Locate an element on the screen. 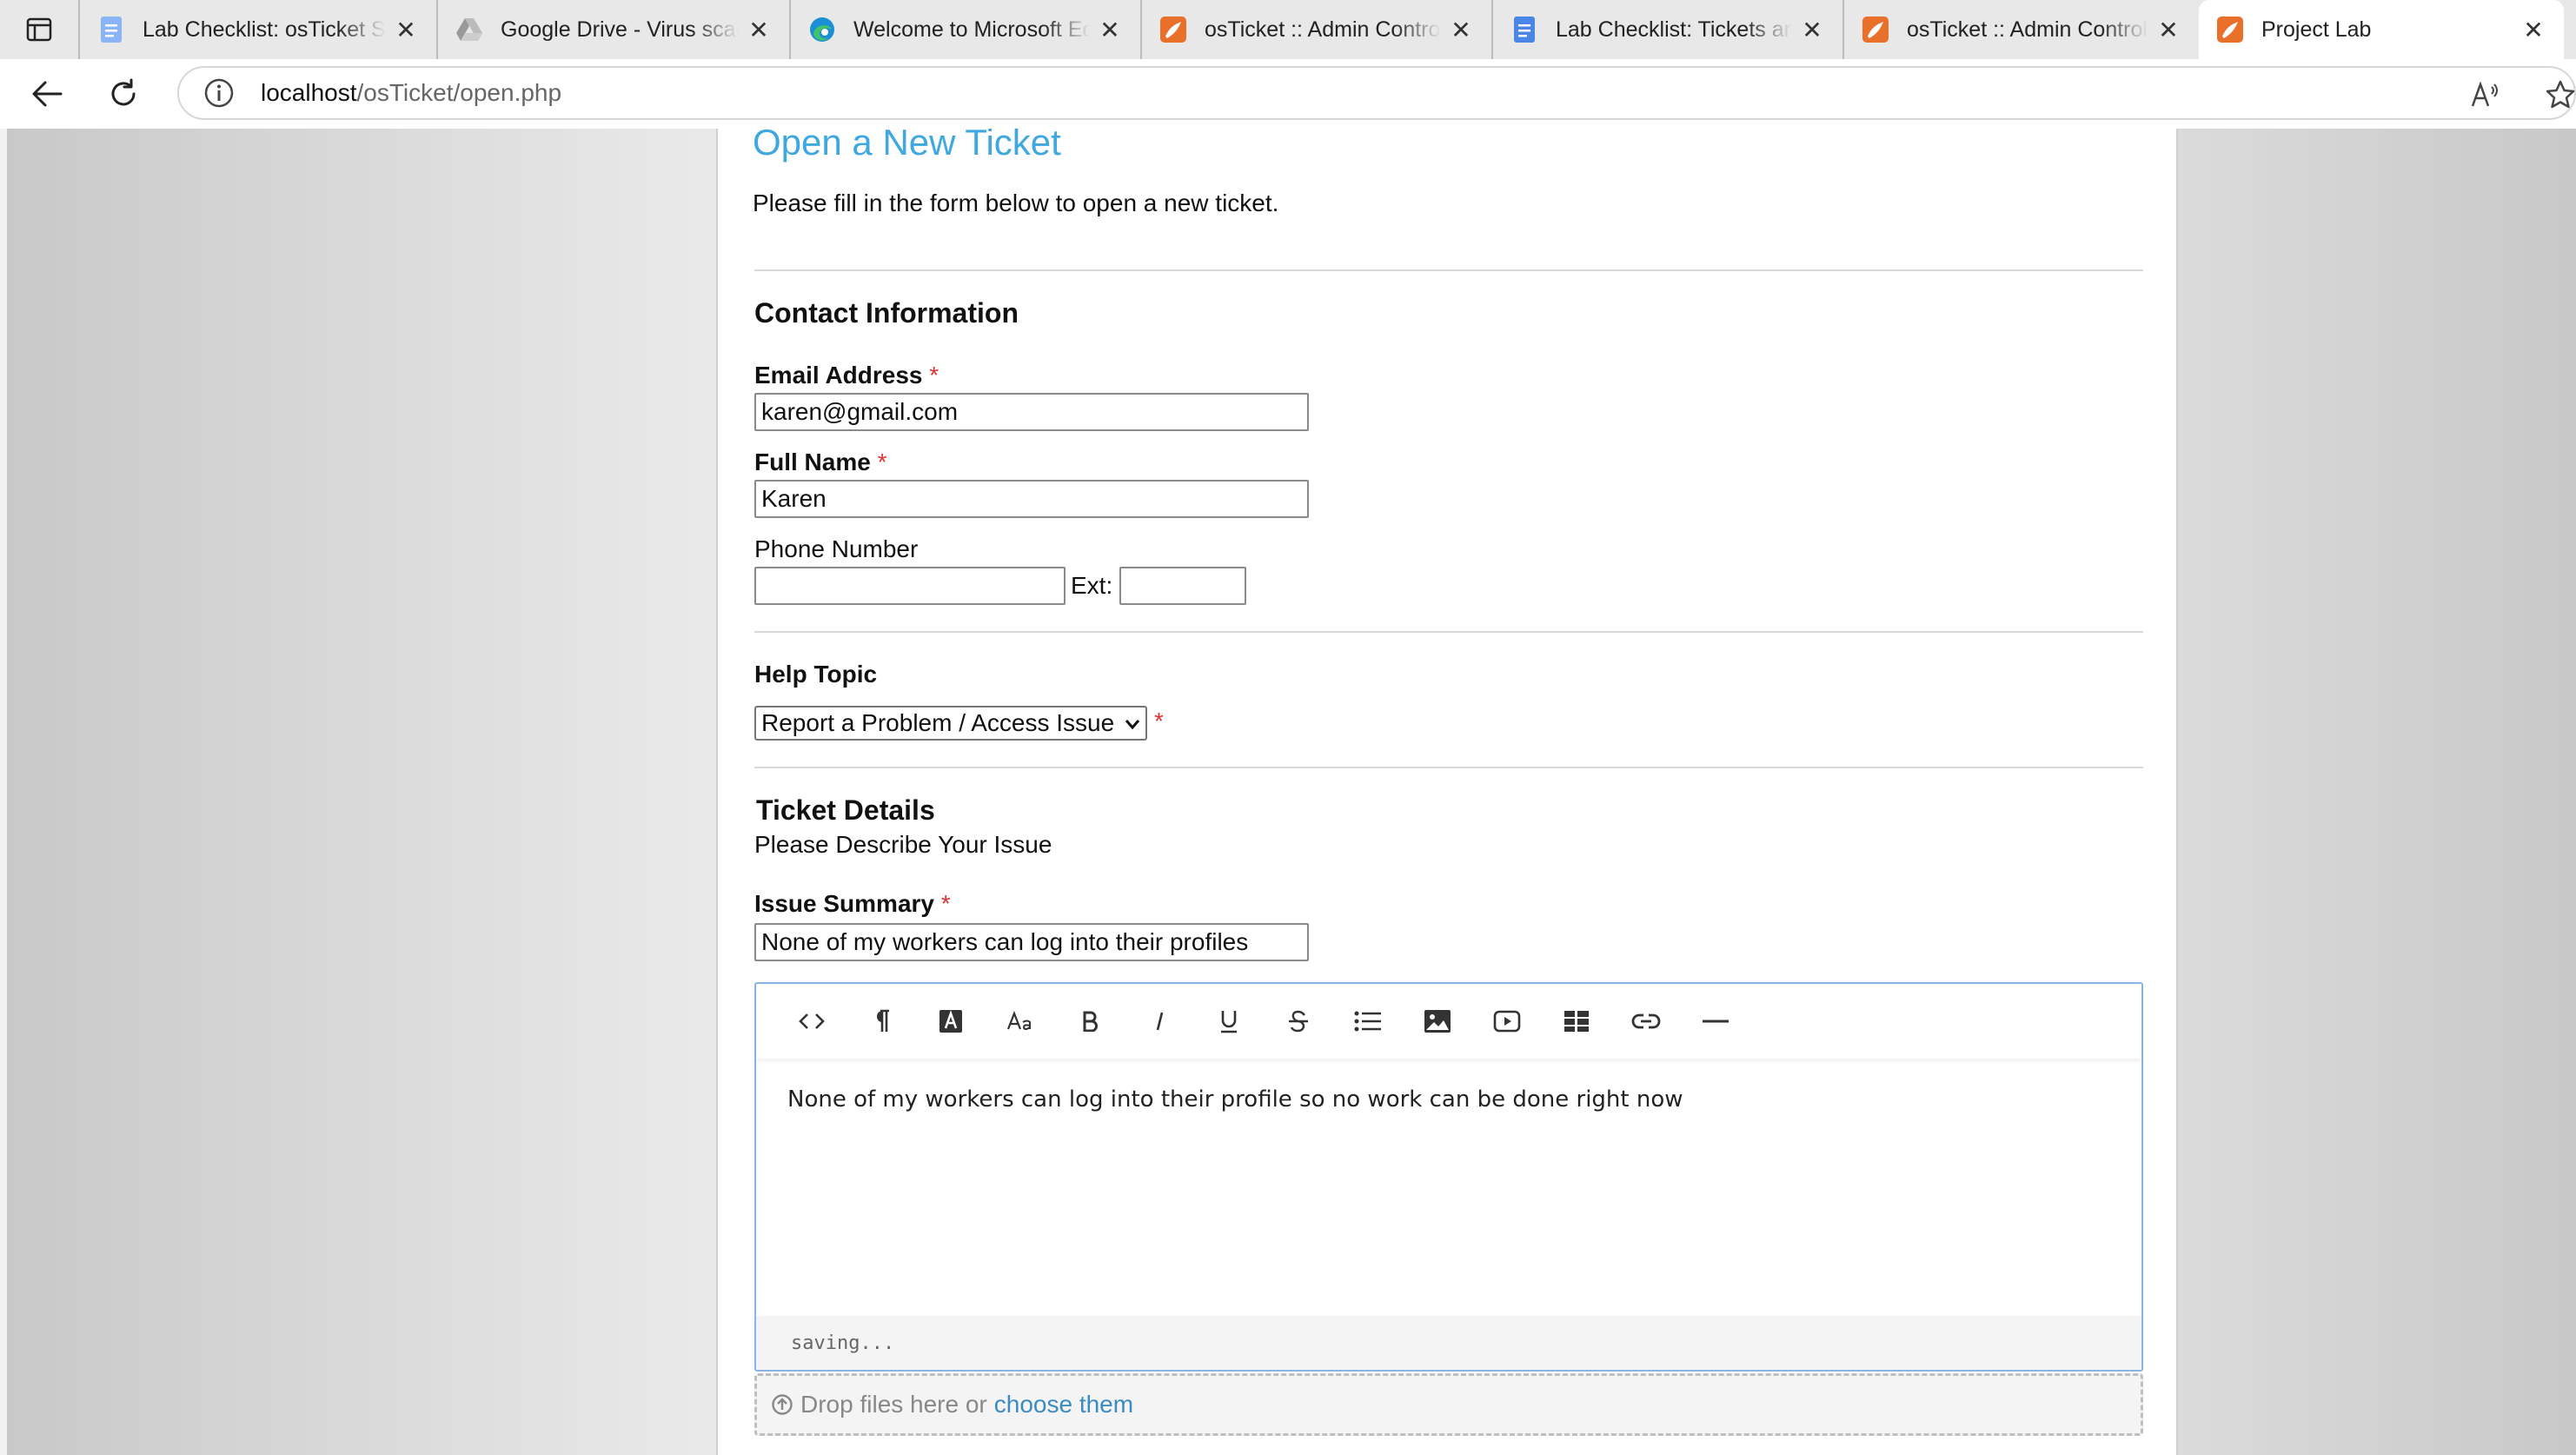  font-size-icon is located at coordinates (1018, 1020).